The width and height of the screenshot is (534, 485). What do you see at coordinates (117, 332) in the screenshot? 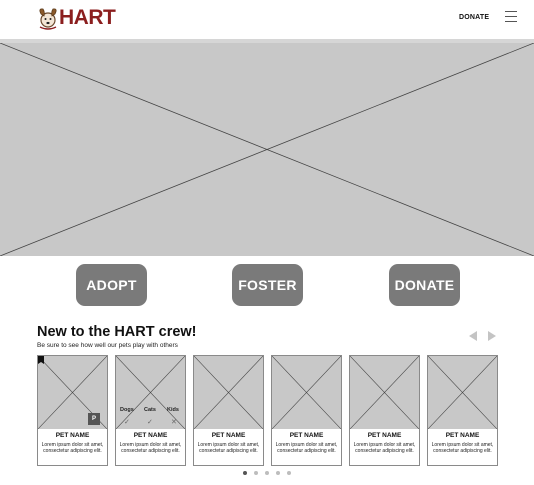
I see `section-title: New to the HART crew!` at bounding box center [117, 332].